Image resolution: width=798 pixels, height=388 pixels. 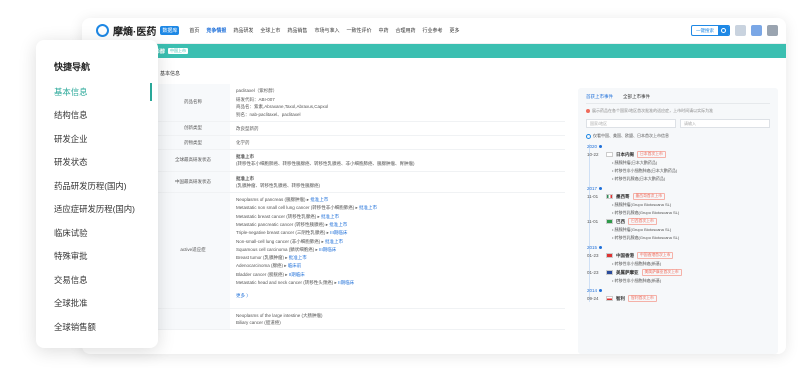 What do you see at coordinates (270, 30) in the screenshot?
I see `nav-item: 全球上市` at bounding box center [270, 30].